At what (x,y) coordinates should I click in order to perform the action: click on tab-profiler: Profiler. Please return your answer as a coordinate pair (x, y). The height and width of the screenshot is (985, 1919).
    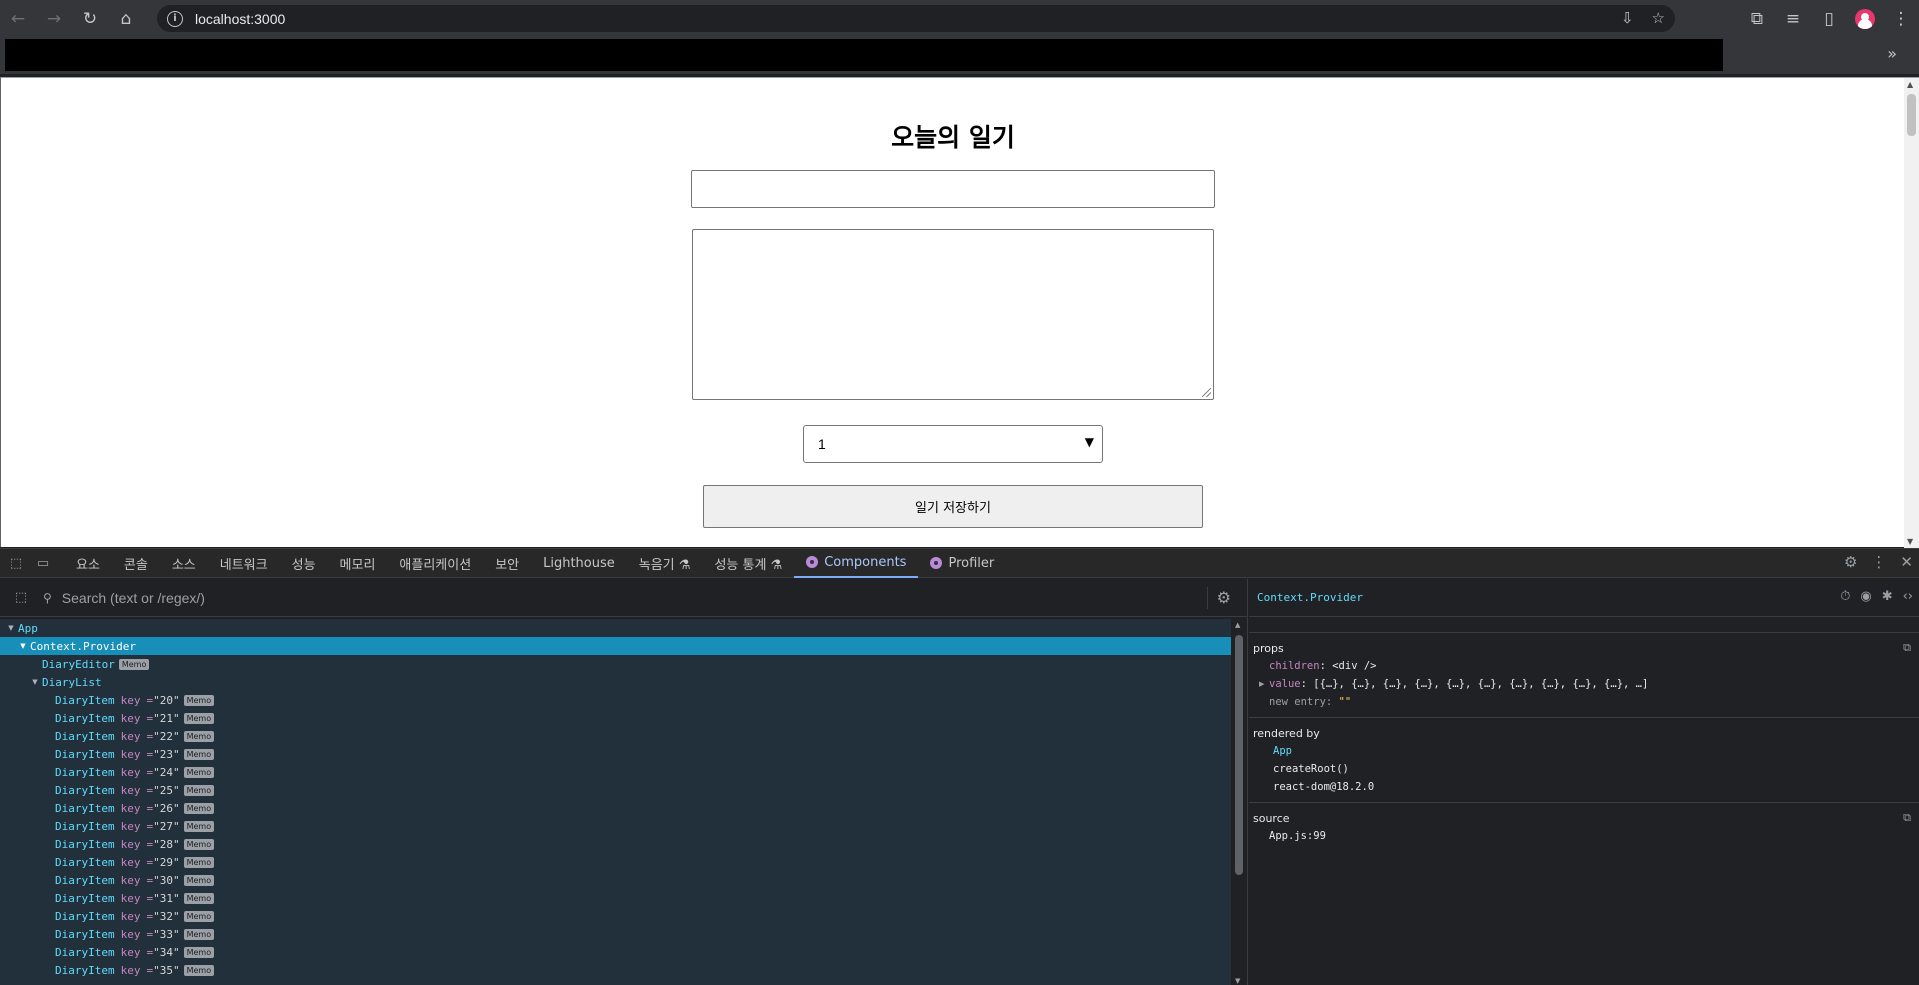
    Looking at the image, I should click on (962, 563).